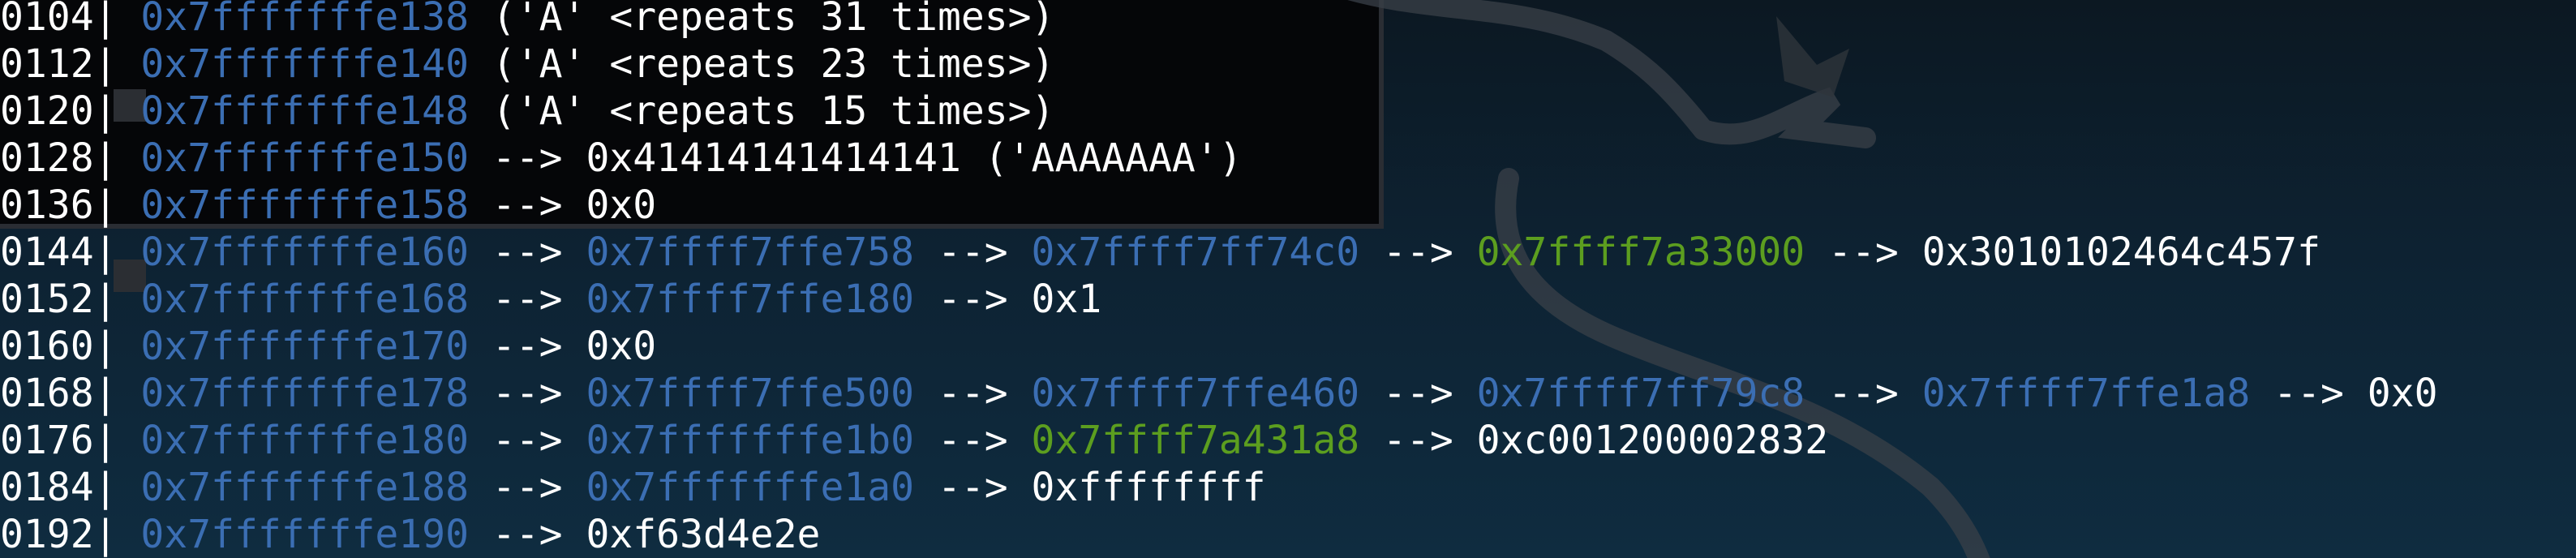 The width and height of the screenshot is (2576, 558). Describe the element at coordinates (70, 64) in the screenshot. I see `stack-offset: 0112|` at that location.